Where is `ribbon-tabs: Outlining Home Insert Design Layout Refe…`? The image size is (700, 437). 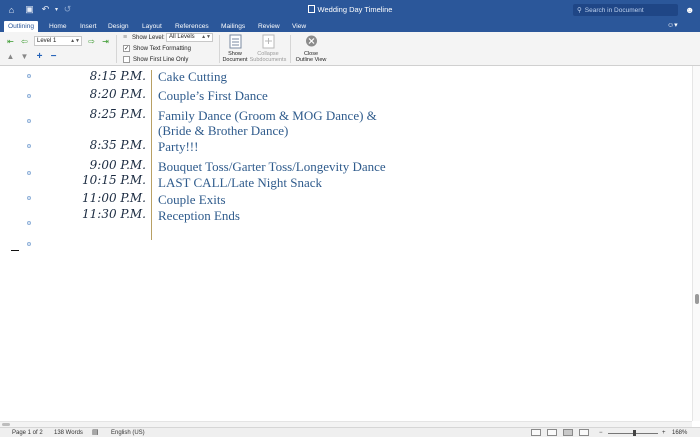 ribbon-tabs: Outlining Home Insert Design Layout Refe… is located at coordinates (350, 26).